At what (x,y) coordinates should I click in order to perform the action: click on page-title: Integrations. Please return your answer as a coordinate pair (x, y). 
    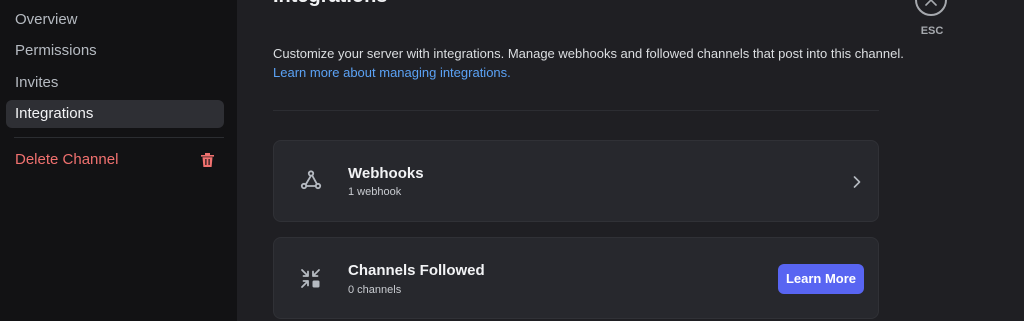
    Looking at the image, I should click on (330, 4).